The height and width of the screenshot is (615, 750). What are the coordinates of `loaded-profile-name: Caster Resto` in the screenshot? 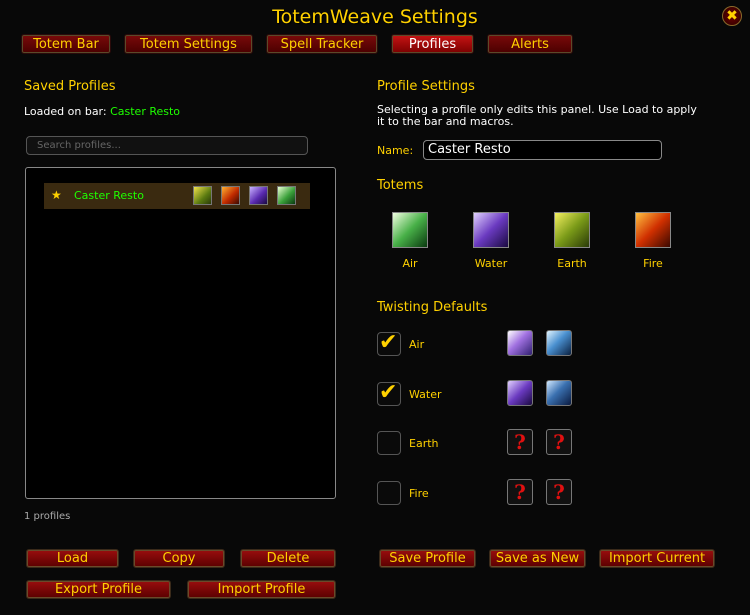 It's located at (145, 111).